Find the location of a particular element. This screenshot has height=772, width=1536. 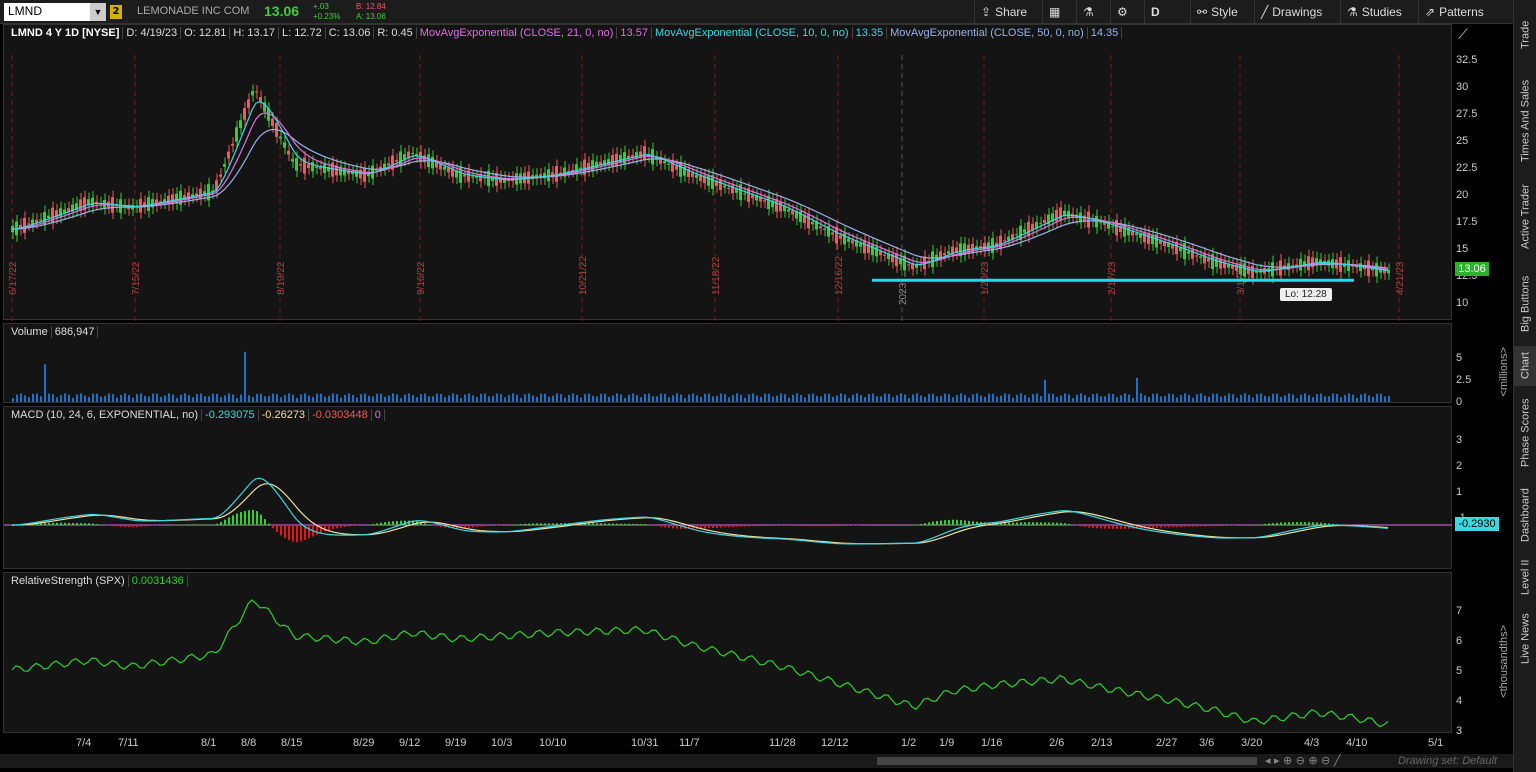

zoom-controls: ◂ ▸ ⊕ ⊖ ⊕ ⊖ ╱ is located at coordinates (1303, 760).